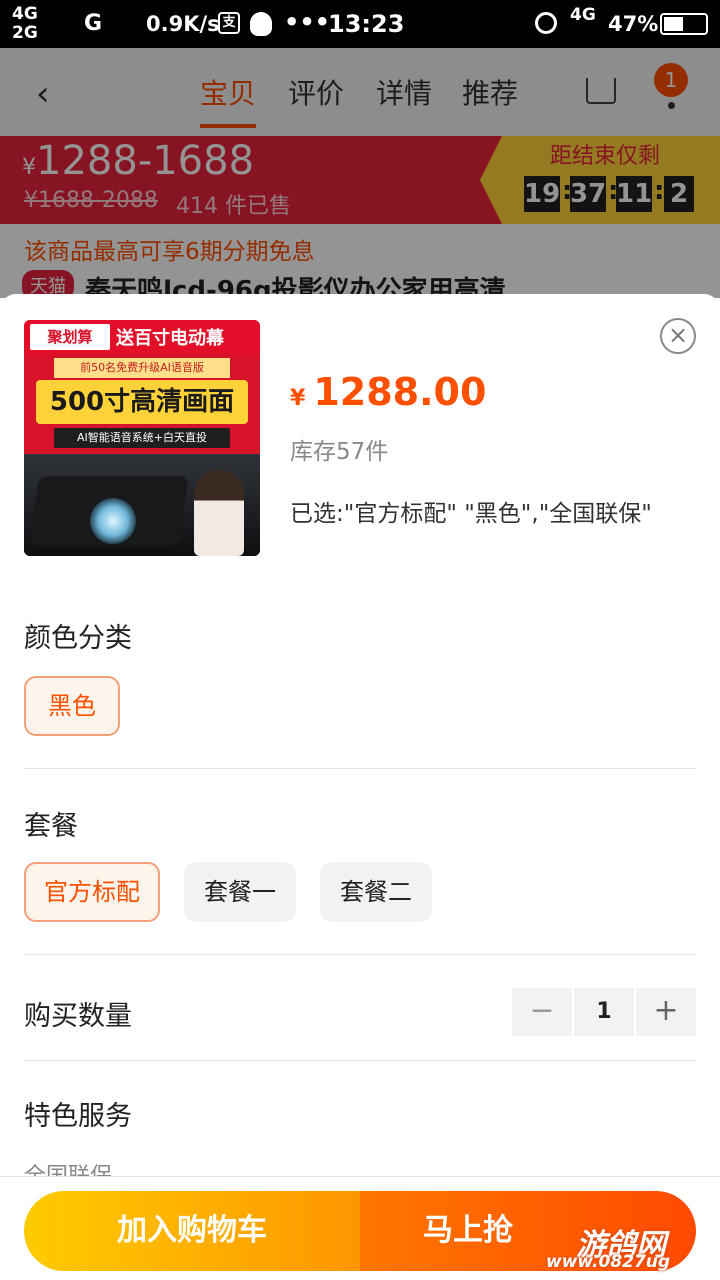  Describe the element at coordinates (298, 398) in the screenshot. I see `currency-symbol: ¥` at that location.